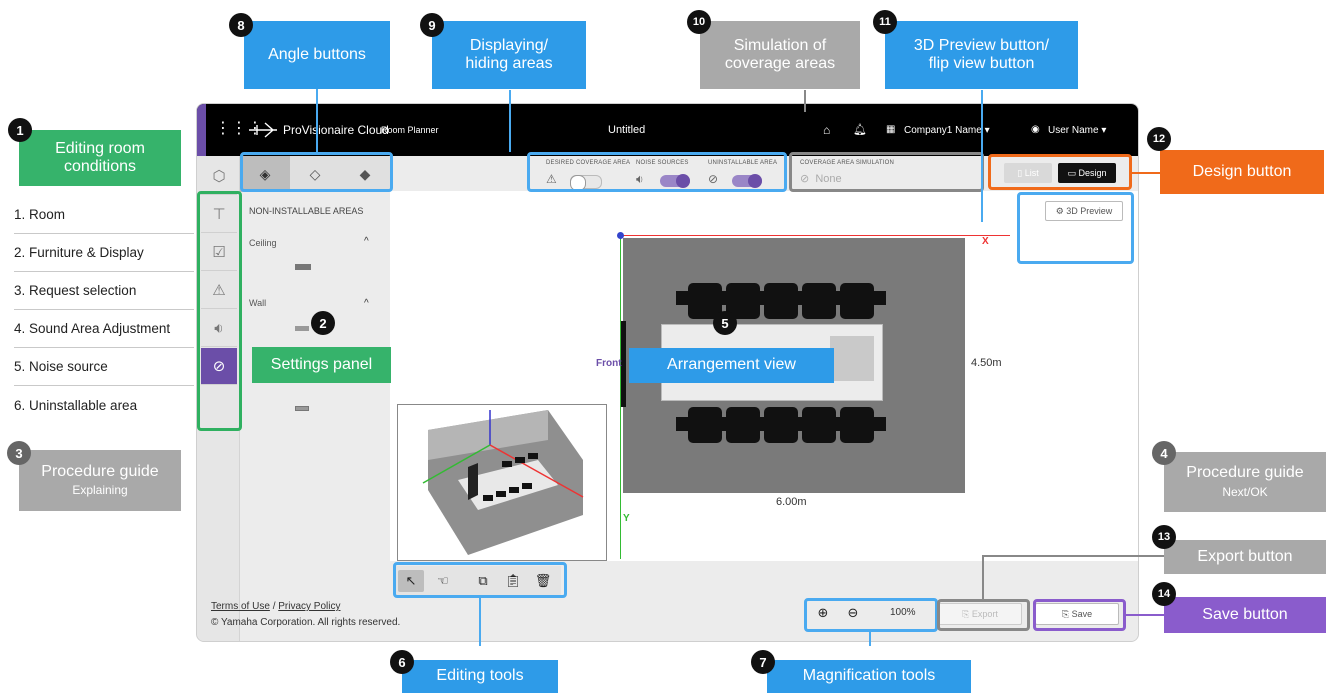 The height and width of the screenshot is (693, 1330). What do you see at coordinates (815, 235) in the screenshot?
I see `x-axis-line` at bounding box center [815, 235].